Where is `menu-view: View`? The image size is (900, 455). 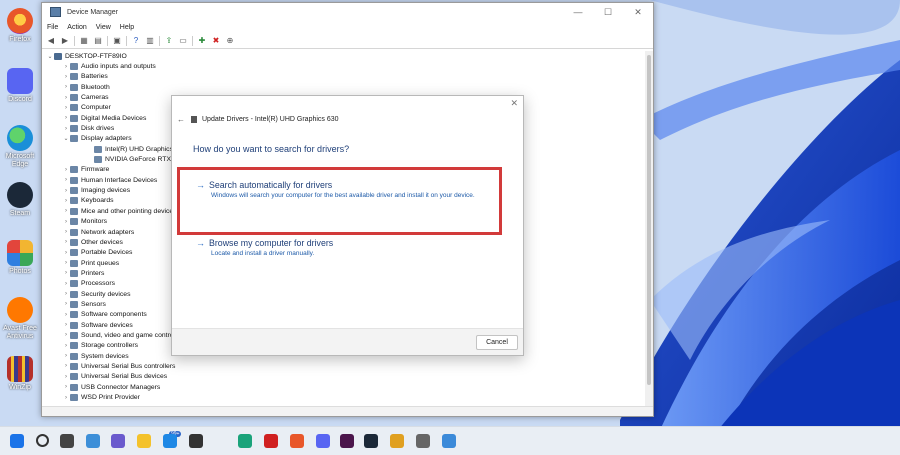
menu-view: View is located at coordinates (103, 27).